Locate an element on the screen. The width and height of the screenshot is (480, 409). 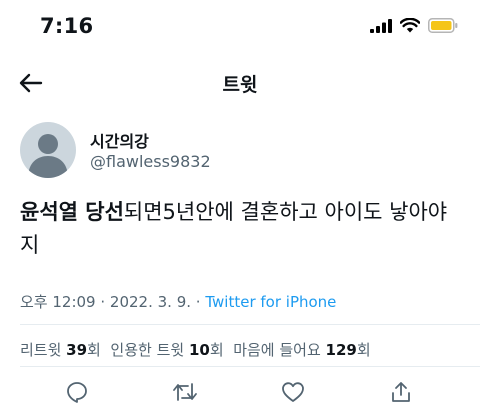
page-title: 트윗 is located at coordinates (240, 85).